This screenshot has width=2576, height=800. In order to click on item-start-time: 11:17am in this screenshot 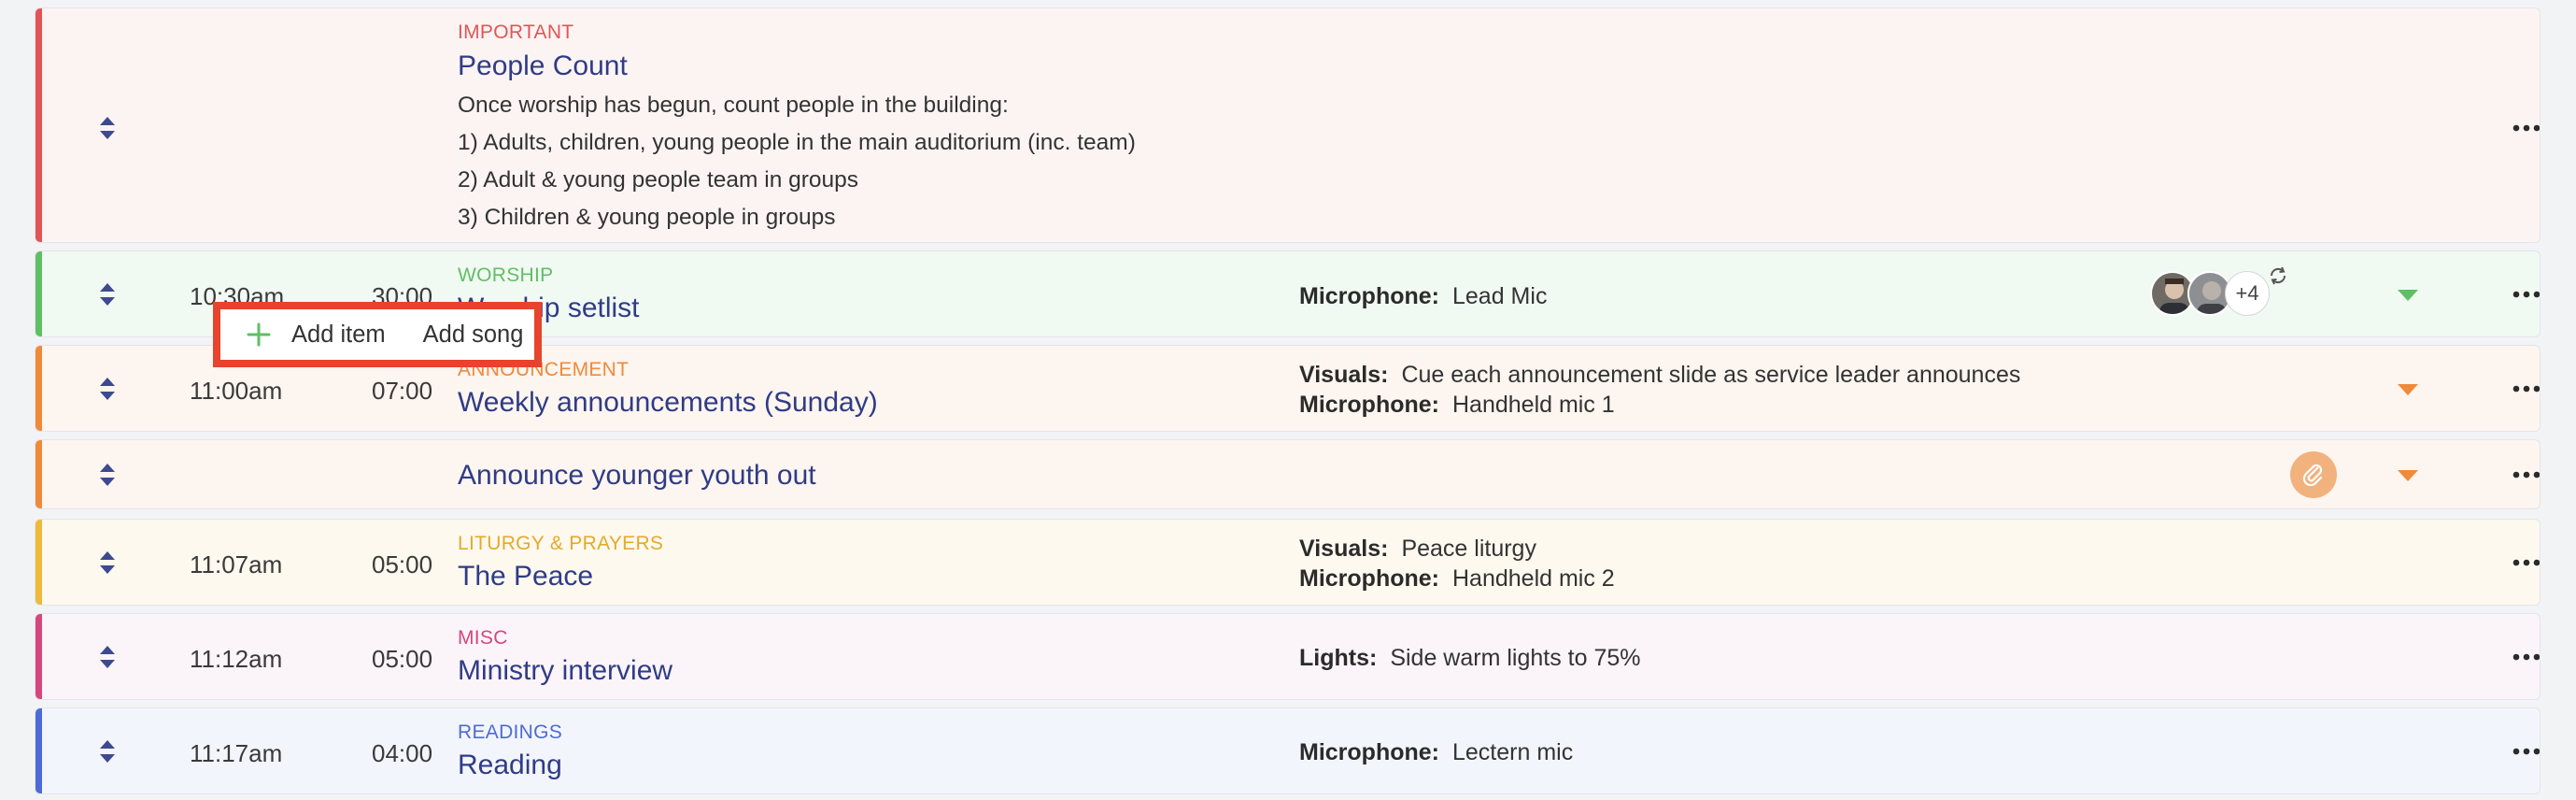, I will do `click(236, 753)`.